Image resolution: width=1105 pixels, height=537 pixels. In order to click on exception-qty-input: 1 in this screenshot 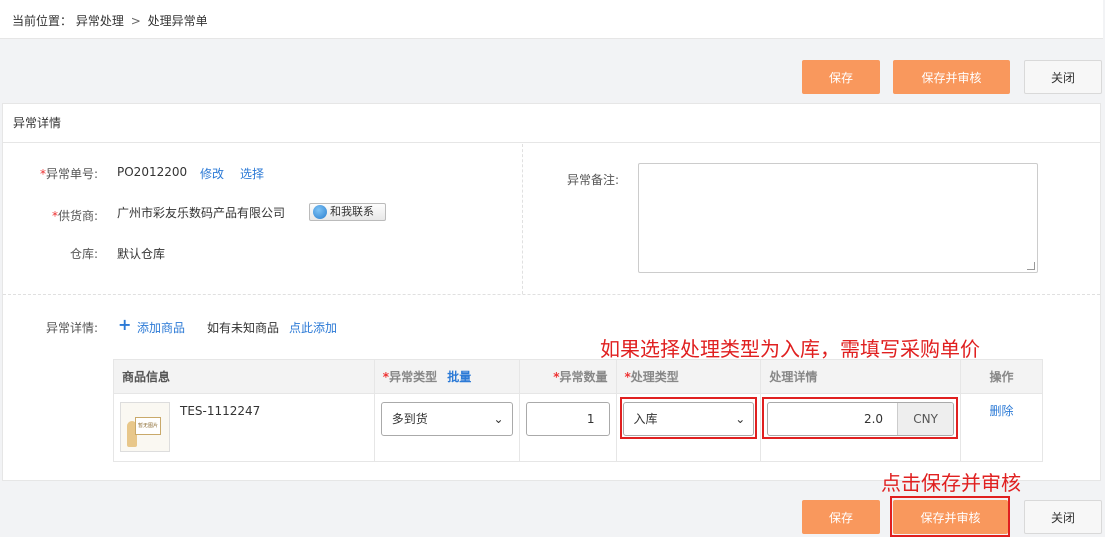, I will do `click(567, 419)`.